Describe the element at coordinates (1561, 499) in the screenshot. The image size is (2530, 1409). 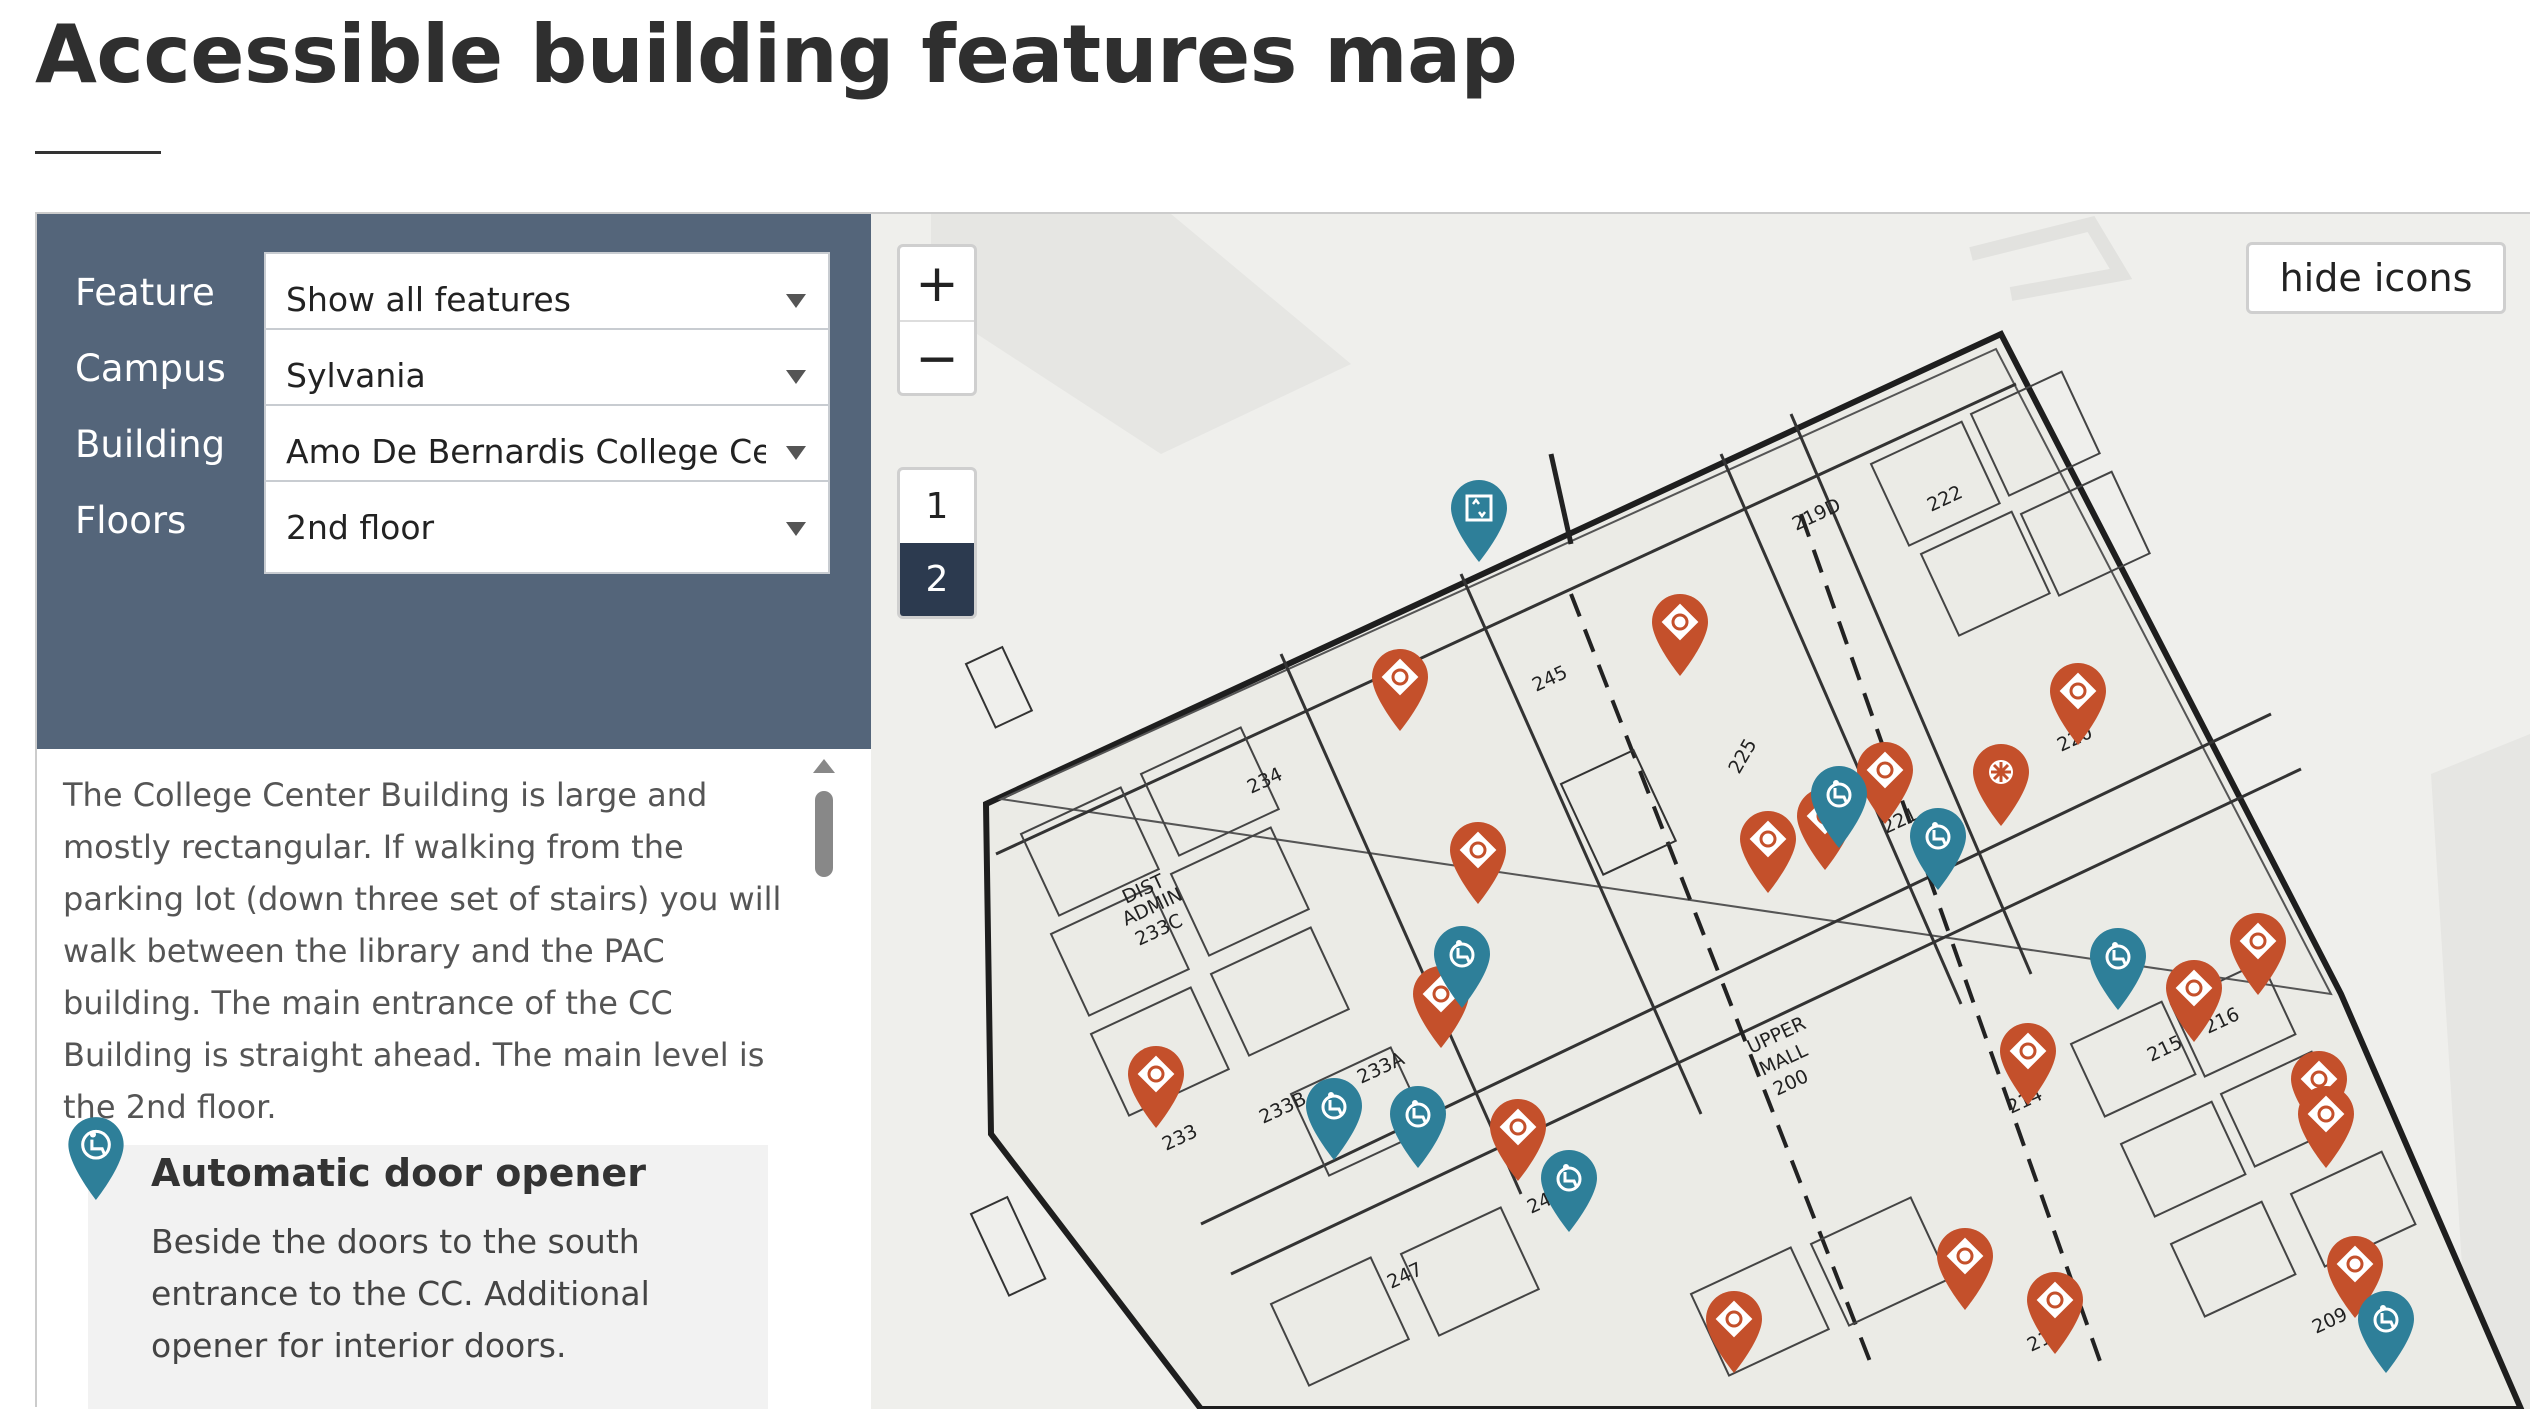
I see `wall` at that location.